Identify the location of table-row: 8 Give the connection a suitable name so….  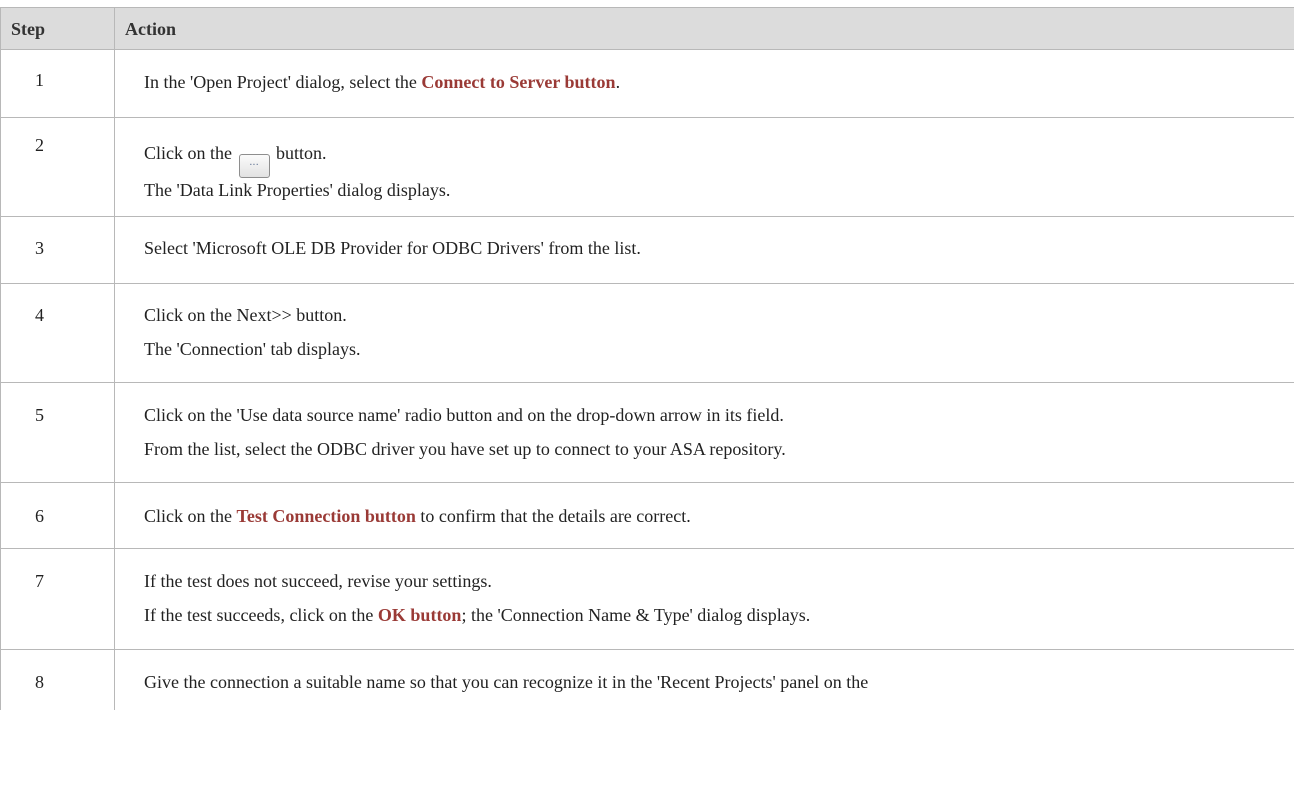
(647, 680).